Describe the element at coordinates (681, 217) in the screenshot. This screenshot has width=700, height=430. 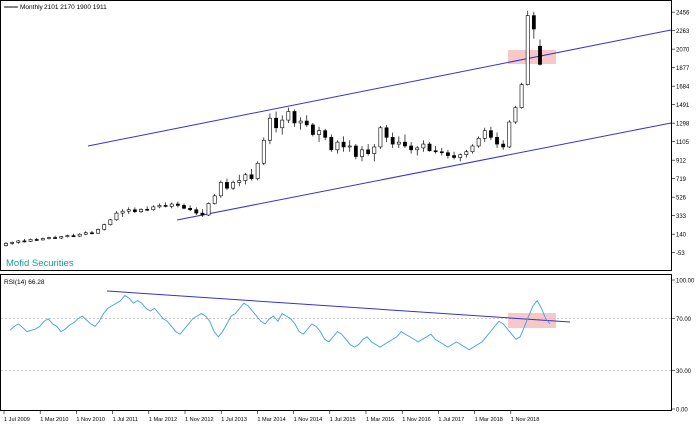
I see `price-axis-label: 333` at that location.